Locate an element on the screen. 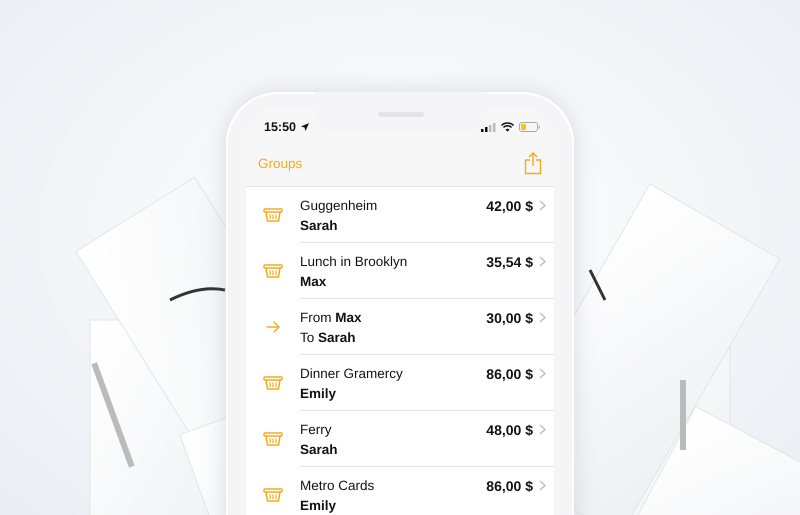 The image size is (800, 515). item-title: Dinner Gramercy is located at coordinates (351, 374).